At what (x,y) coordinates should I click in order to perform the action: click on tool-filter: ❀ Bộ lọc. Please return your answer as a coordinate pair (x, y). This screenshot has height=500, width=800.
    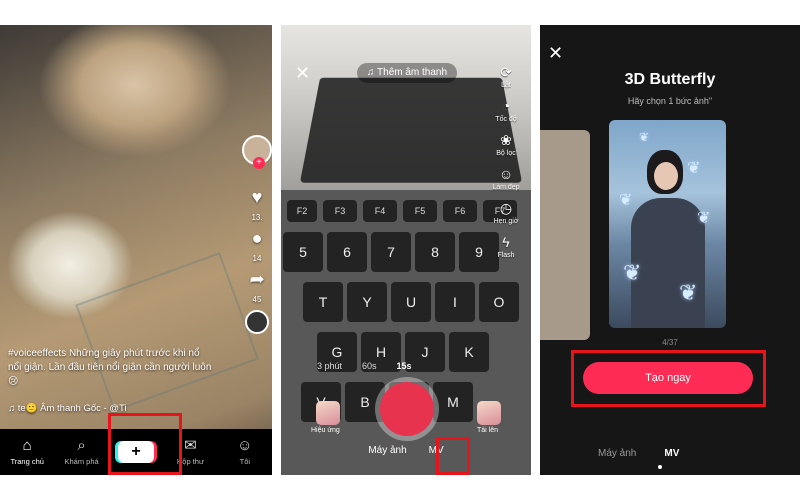
    Looking at the image, I should click on (506, 145).